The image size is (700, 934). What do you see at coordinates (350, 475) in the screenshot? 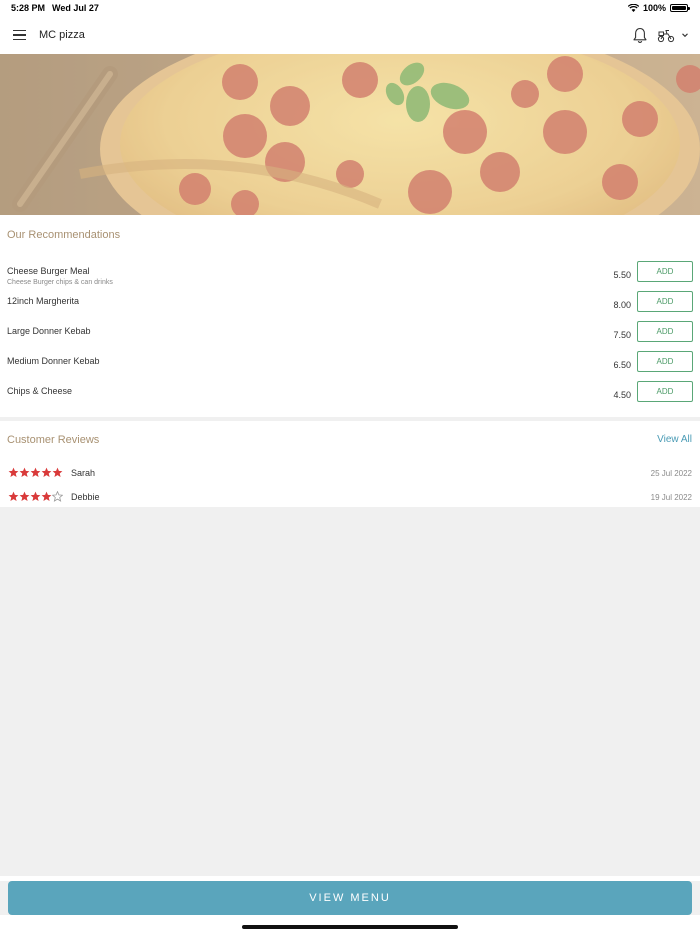
I see `review-row: Sarah 25 Jul 2022` at bounding box center [350, 475].